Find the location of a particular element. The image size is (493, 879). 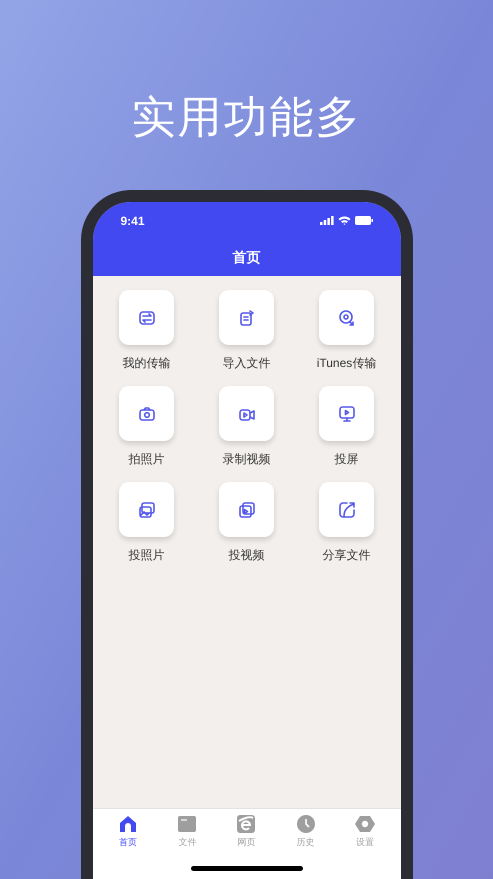

folder-icon is located at coordinates (187, 824).